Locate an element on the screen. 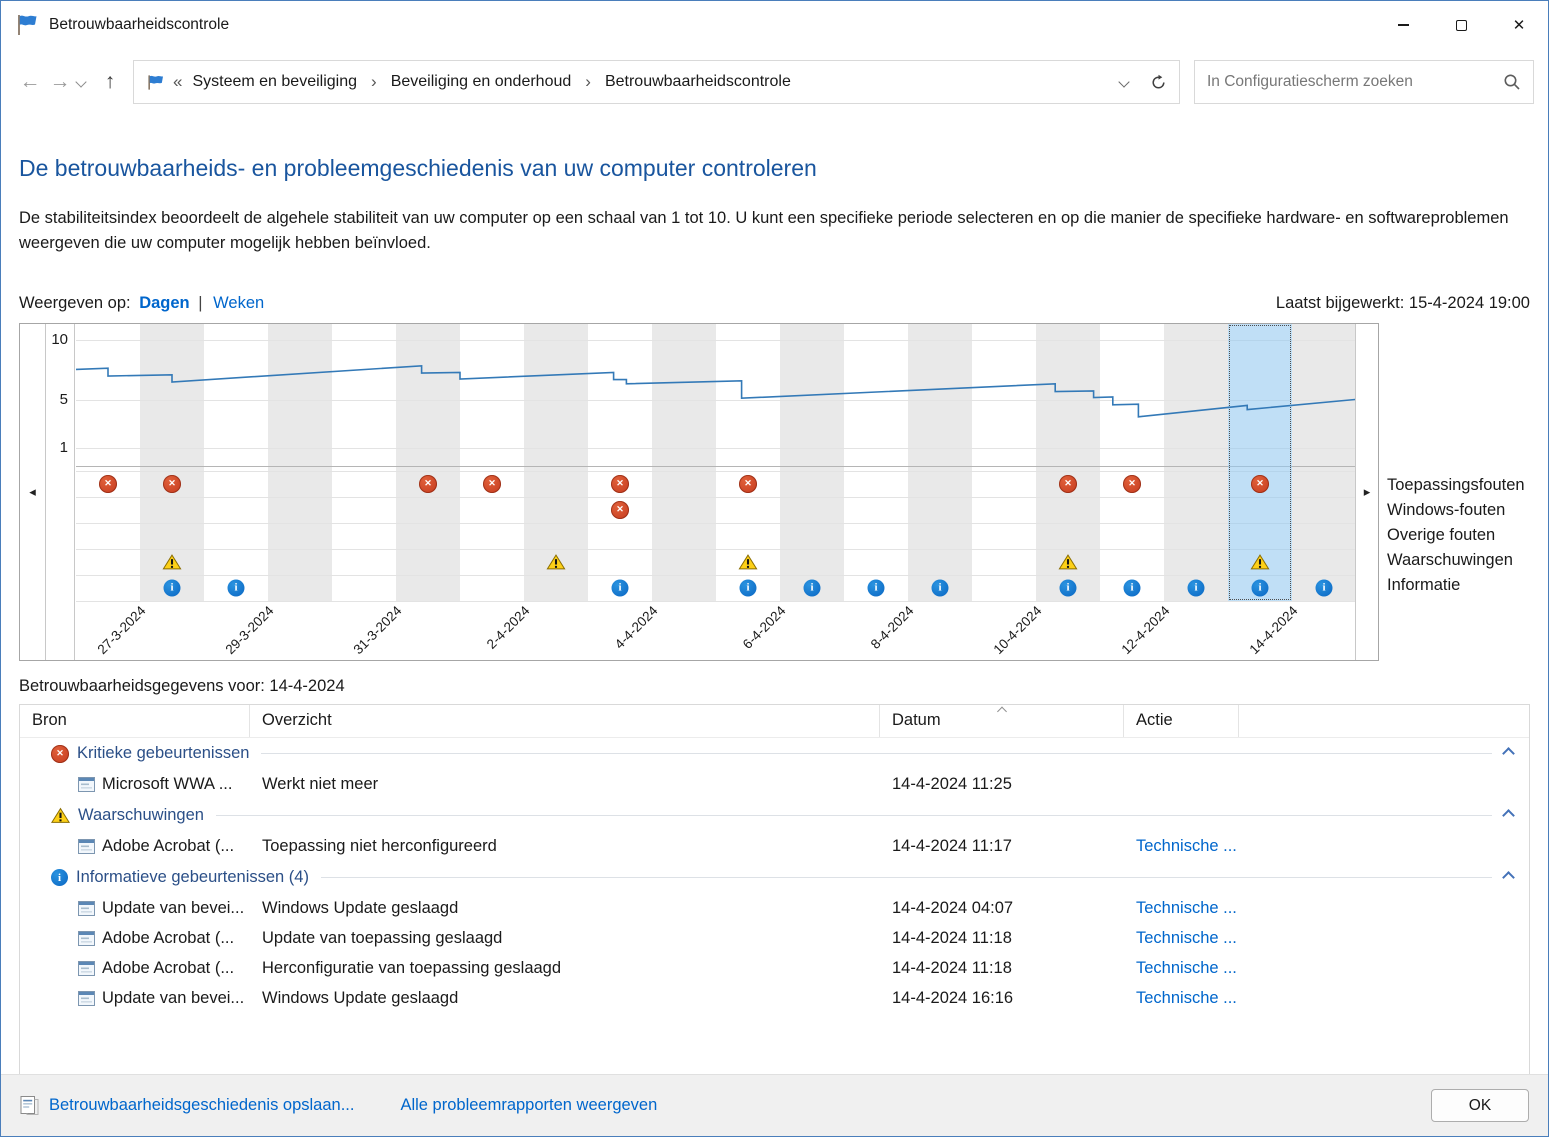 The height and width of the screenshot is (1137, 1549). event-overview-cell: Windows Update geslaagd is located at coordinates (360, 908).